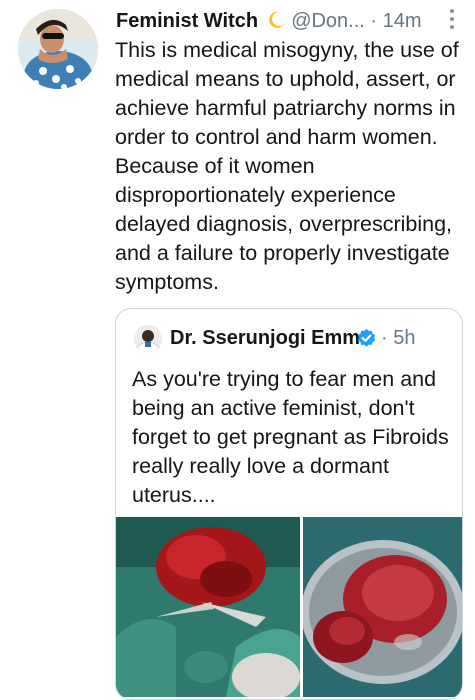 The image size is (475, 700). I want to click on crescent-moon-icon, so click(276, 24).